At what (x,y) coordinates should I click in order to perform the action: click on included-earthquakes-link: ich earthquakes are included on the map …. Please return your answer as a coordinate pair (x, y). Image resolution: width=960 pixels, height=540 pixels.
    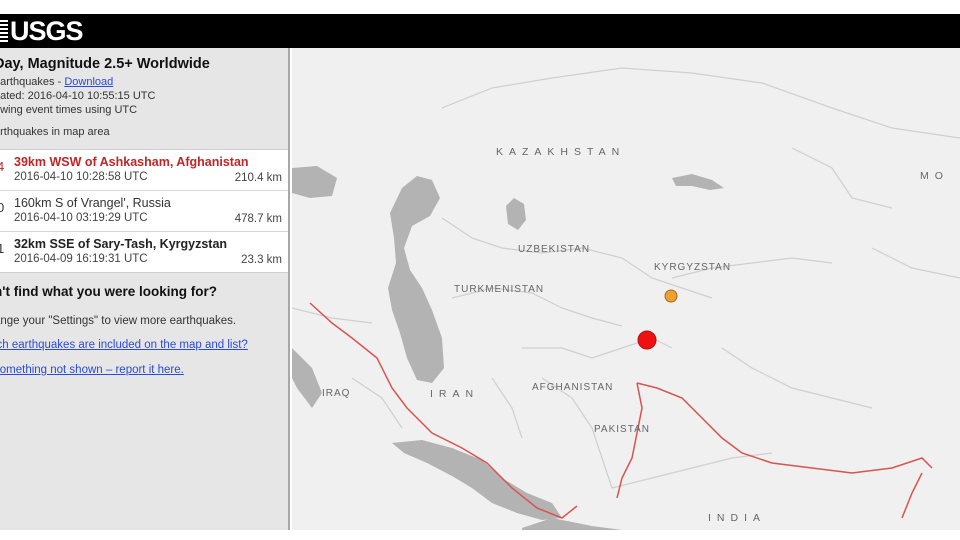
    Looking at the image, I should click on (124, 345).